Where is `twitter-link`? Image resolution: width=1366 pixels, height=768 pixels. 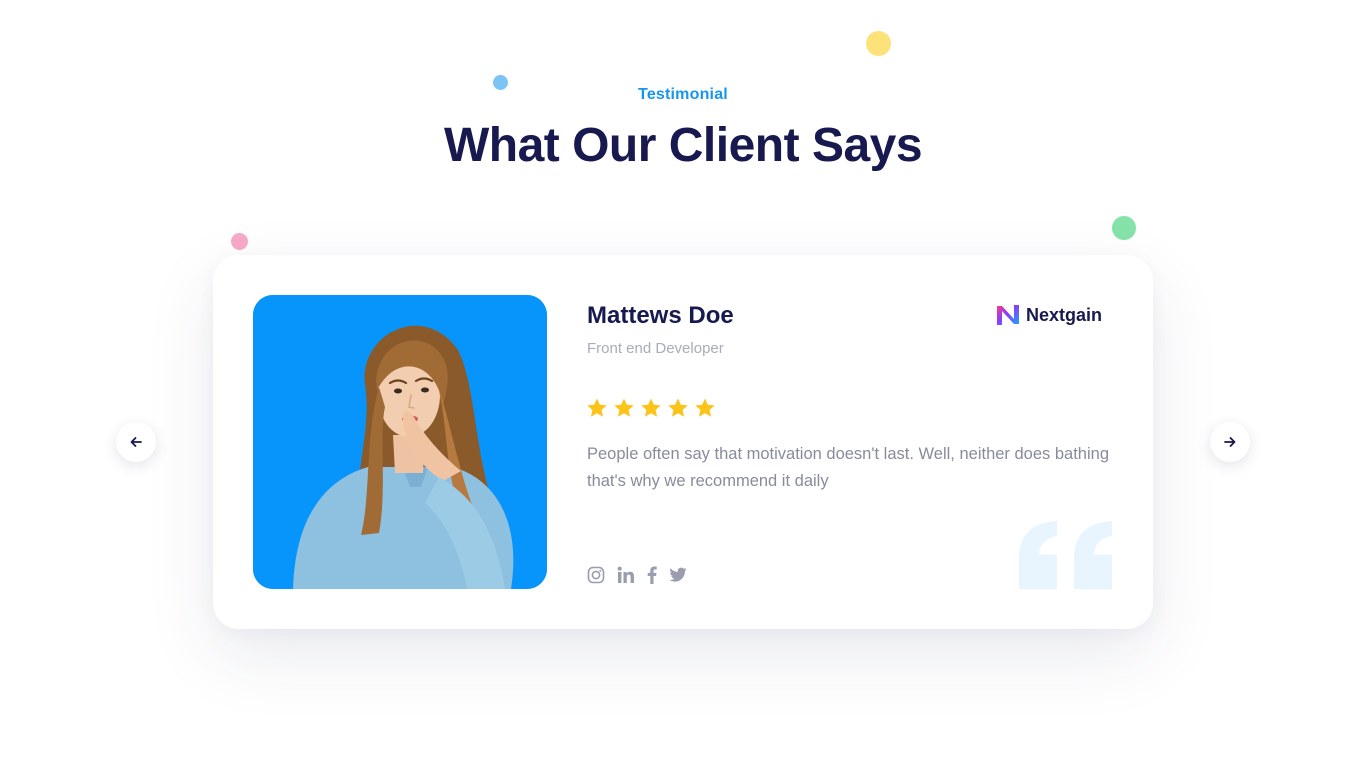
twitter-link is located at coordinates (678, 575).